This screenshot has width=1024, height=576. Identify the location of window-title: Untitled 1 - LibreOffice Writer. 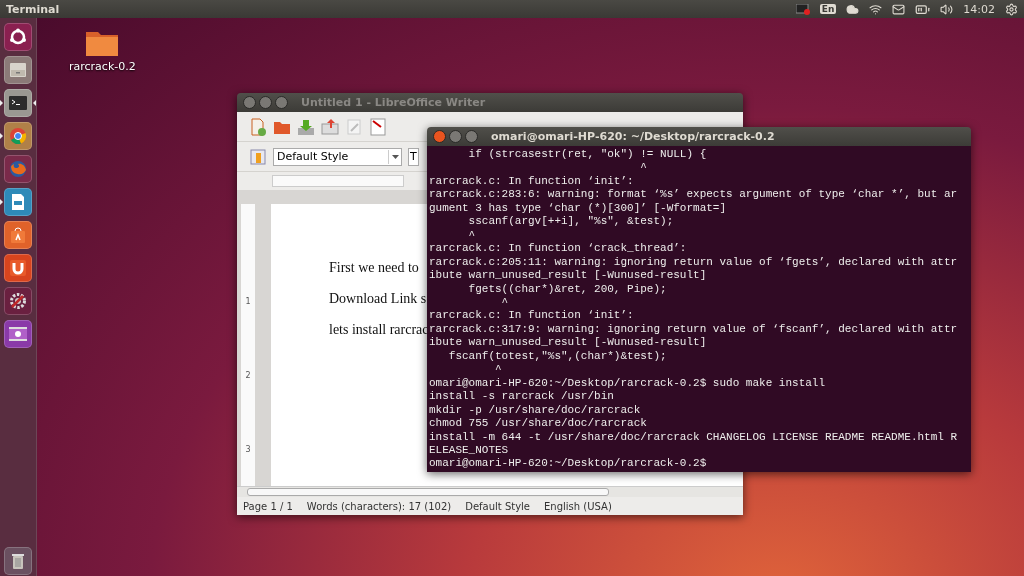
(393, 102).